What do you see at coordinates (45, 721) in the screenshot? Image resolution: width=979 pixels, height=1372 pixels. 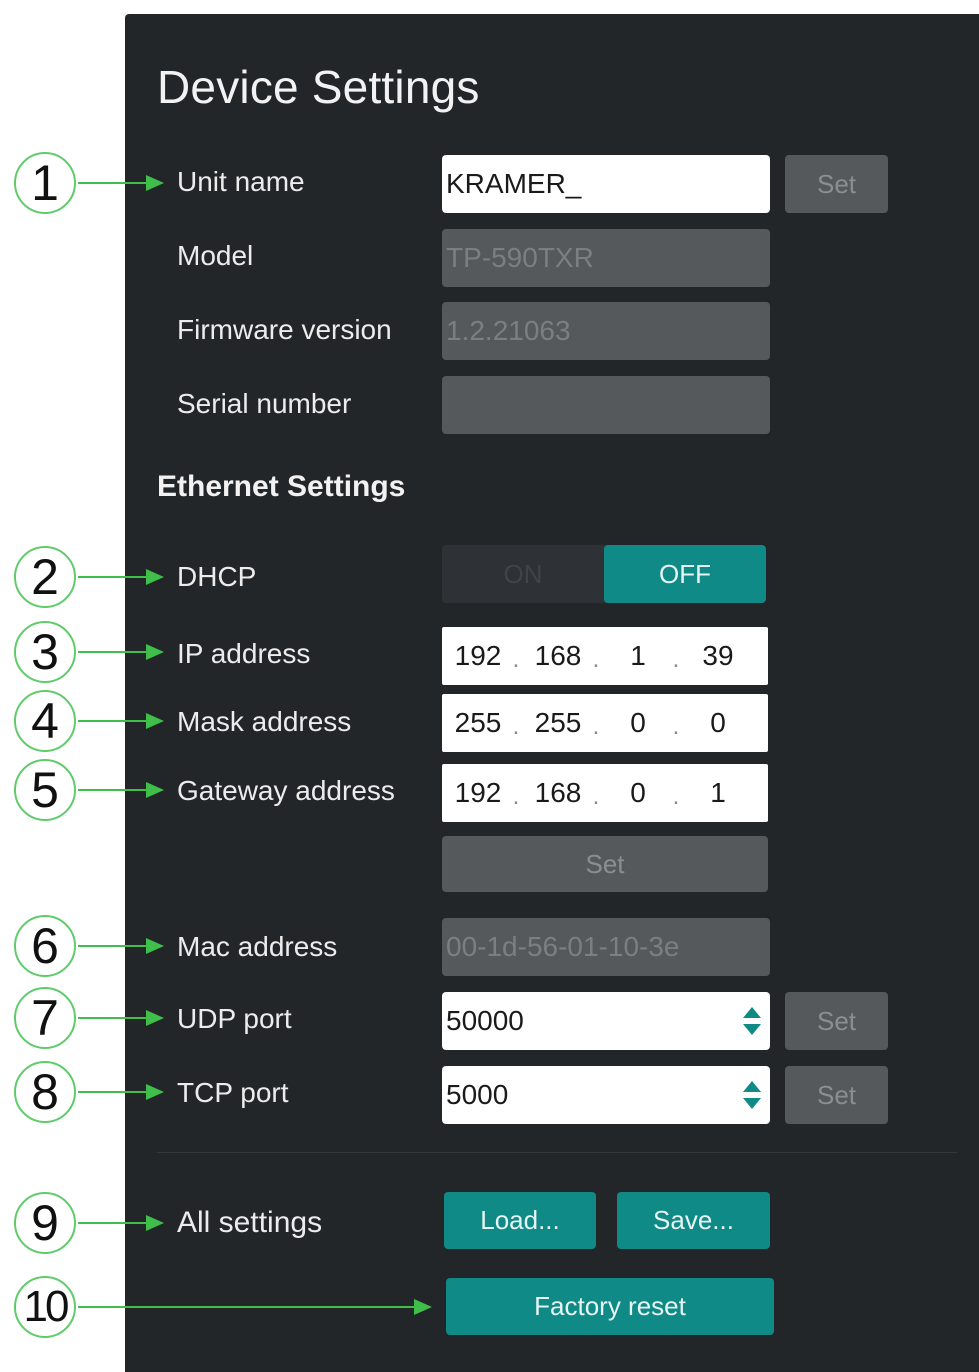 I see `callout-4: 4` at bounding box center [45, 721].